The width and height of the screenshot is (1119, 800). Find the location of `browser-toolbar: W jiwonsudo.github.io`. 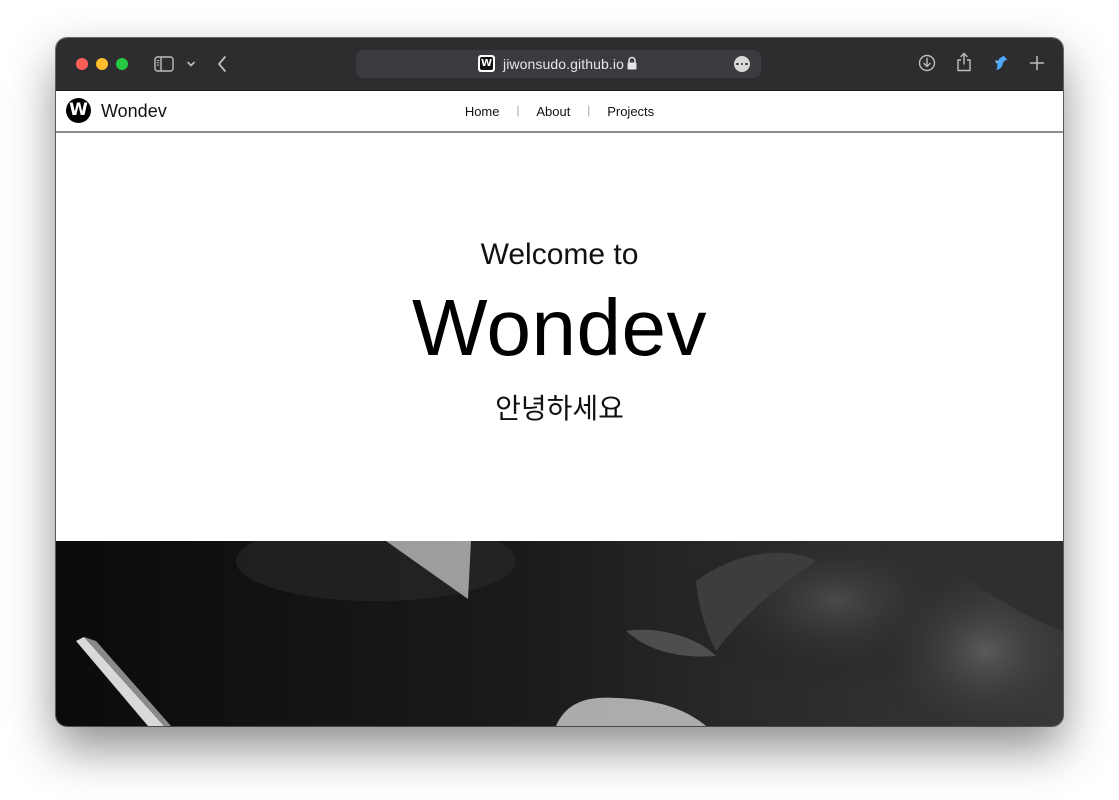

browser-toolbar: W jiwonsudo.github.io is located at coordinates (559, 64).